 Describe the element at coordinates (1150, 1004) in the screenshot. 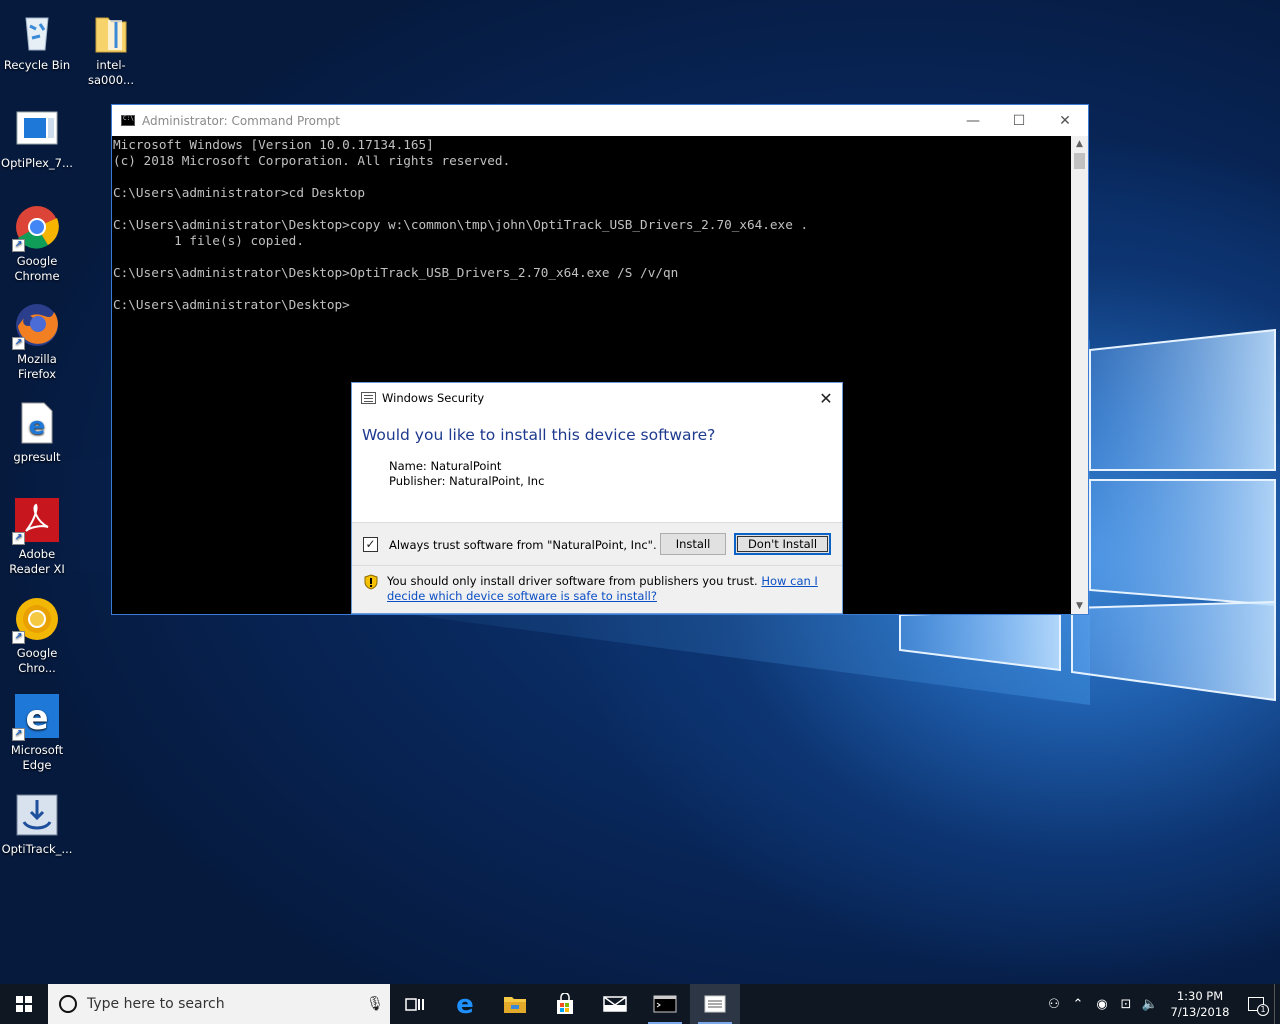

I see `volume-icon: 🔈` at that location.